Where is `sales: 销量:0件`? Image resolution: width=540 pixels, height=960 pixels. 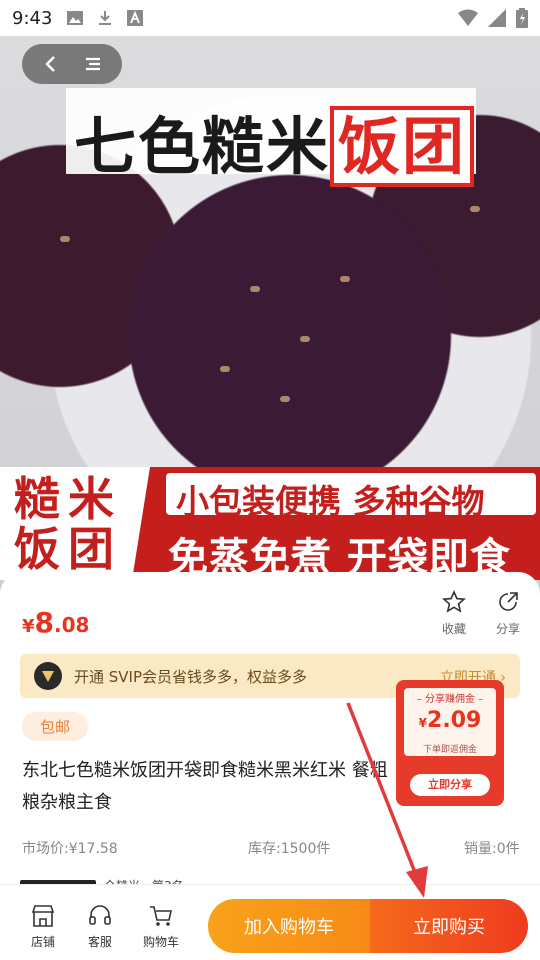 sales: 销量:0件 is located at coordinates (492, 849).